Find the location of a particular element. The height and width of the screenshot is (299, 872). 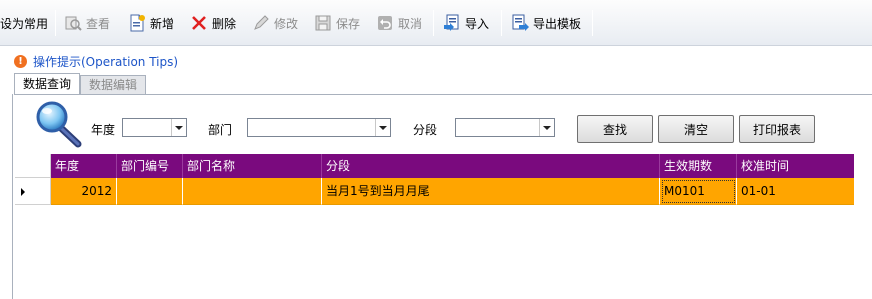

cell-dept-code is located at coordinates (150, 191).